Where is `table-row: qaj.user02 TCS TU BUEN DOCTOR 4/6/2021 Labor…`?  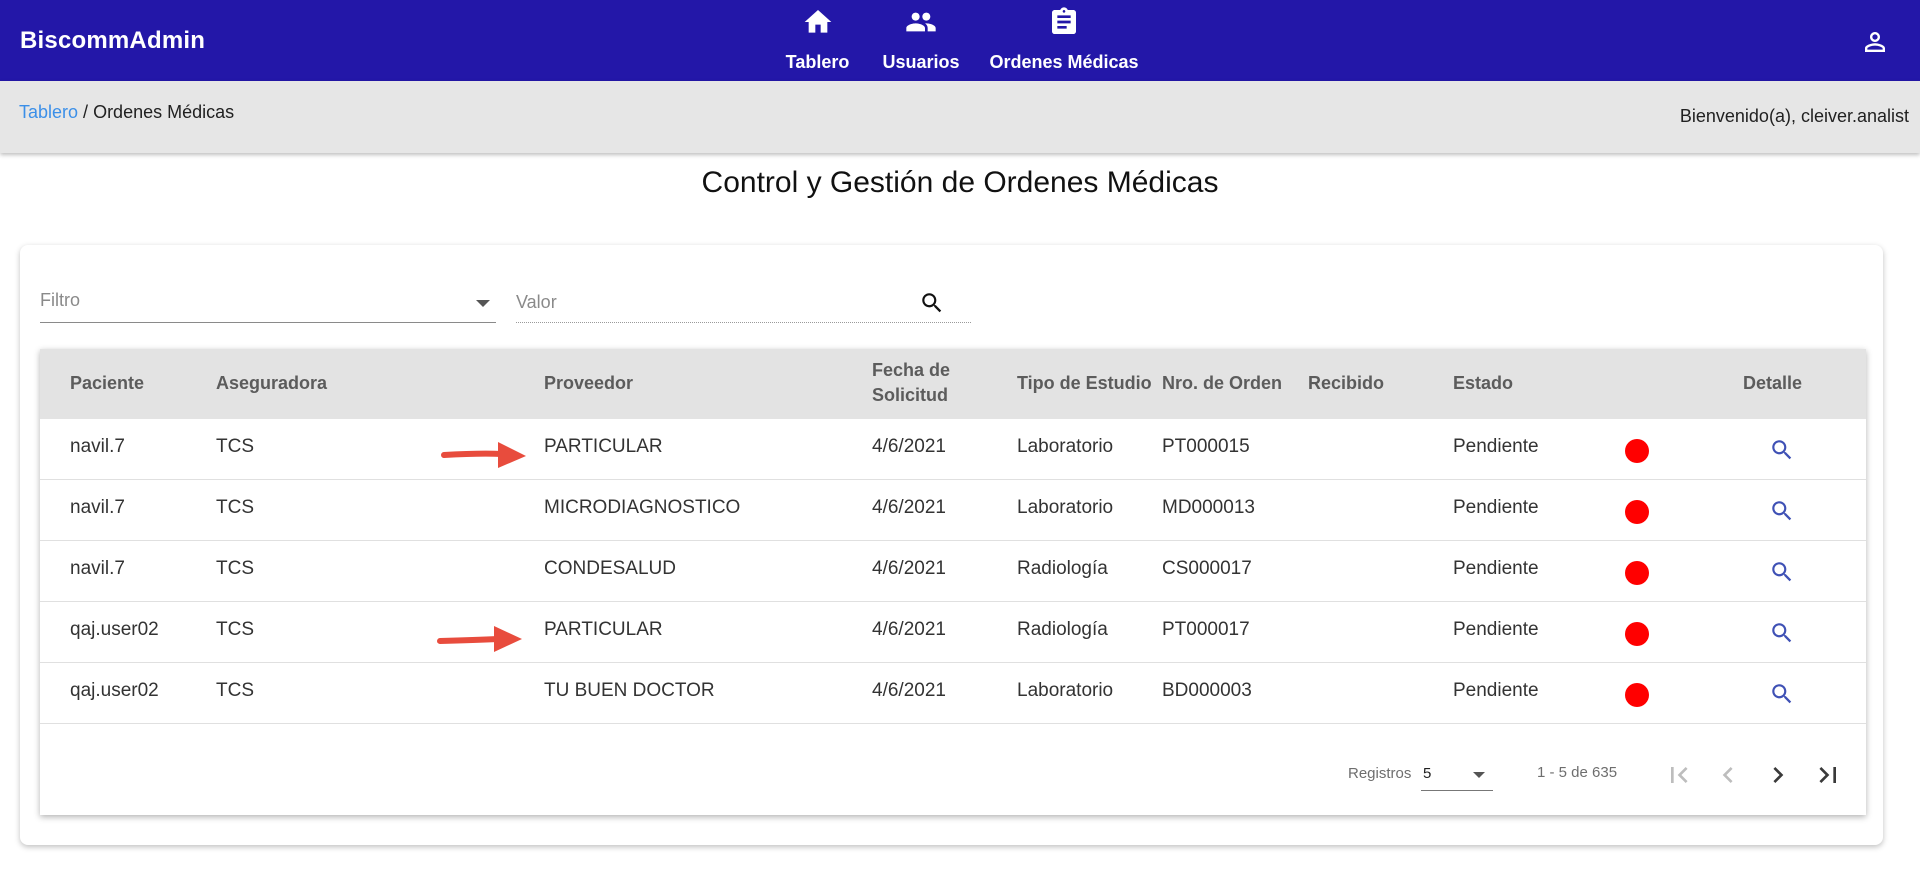 table-row: qaj.user02 TCS TU BUEN DOCTOR 4/6/2021 Labor… is located at coordinates (953, 693).